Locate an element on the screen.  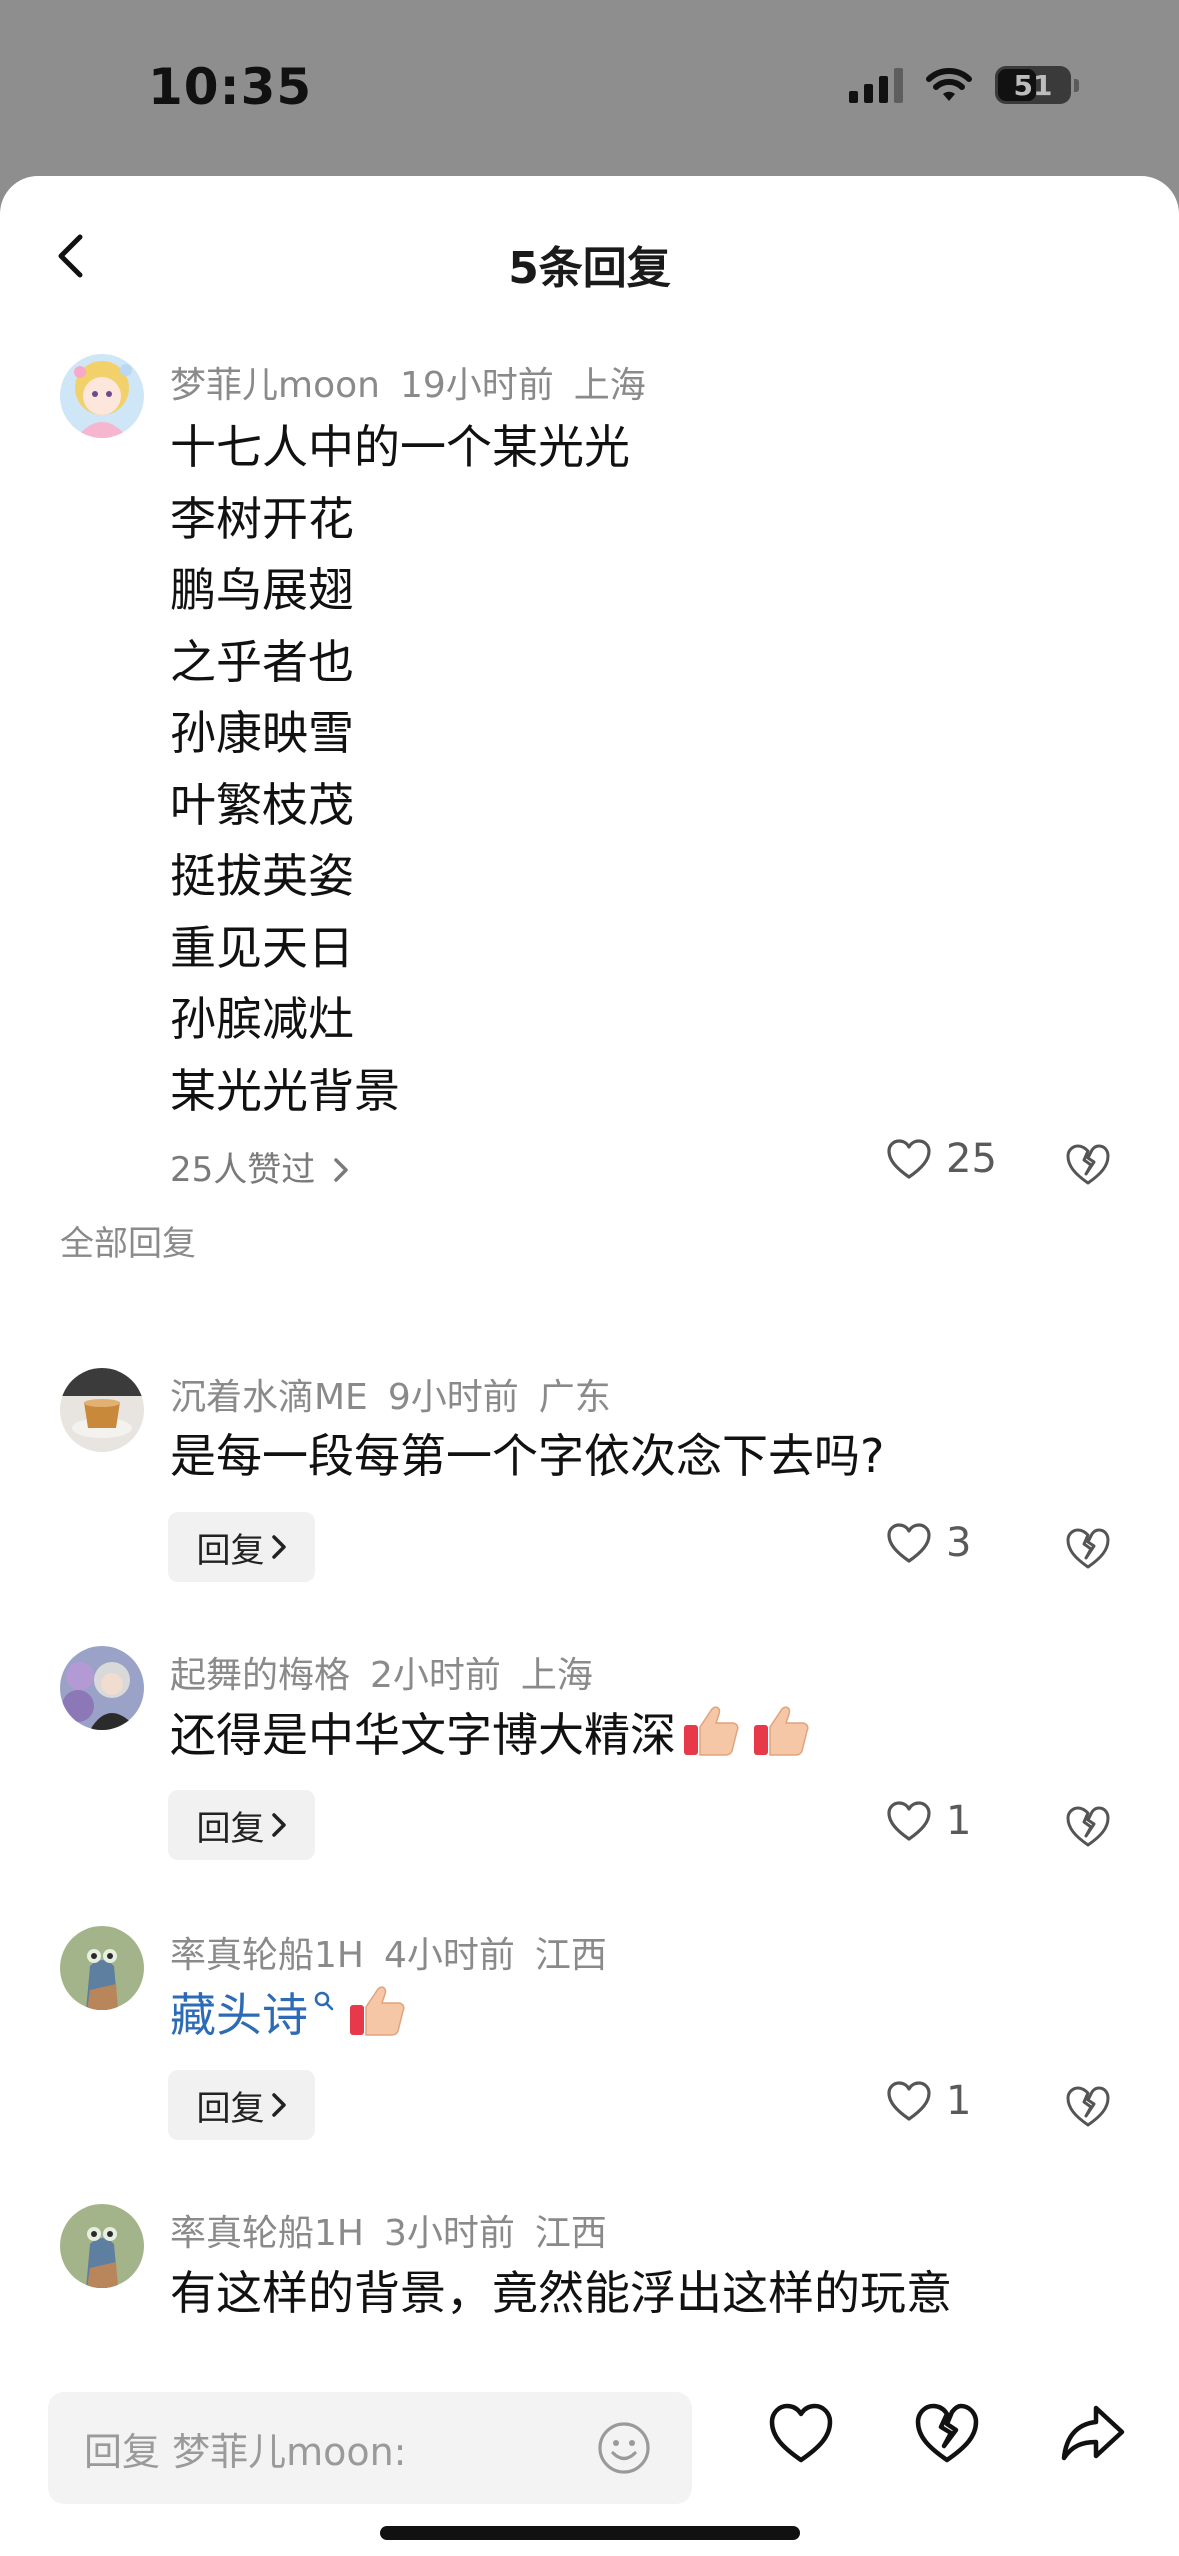
status-bar: 10:35 51 is located at coordinates (589, 88).